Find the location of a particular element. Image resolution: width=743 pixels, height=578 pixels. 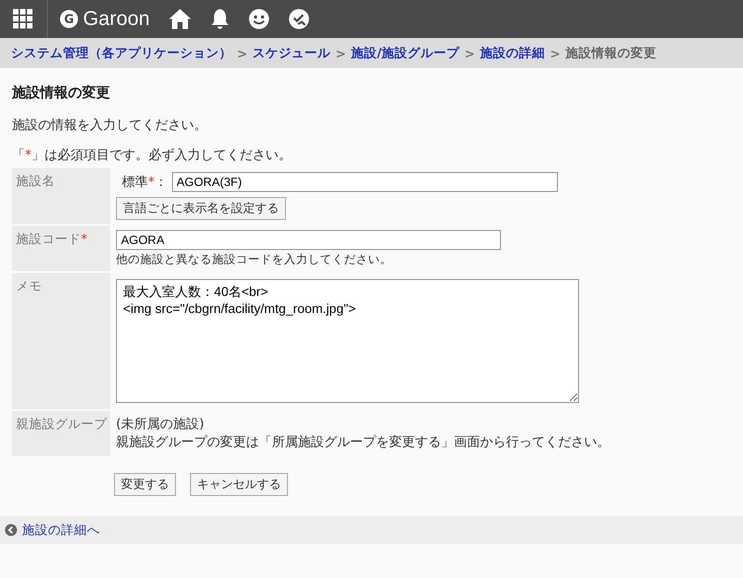

parent-group-value: (未所属の施設) is located at coordinates (160, 425).